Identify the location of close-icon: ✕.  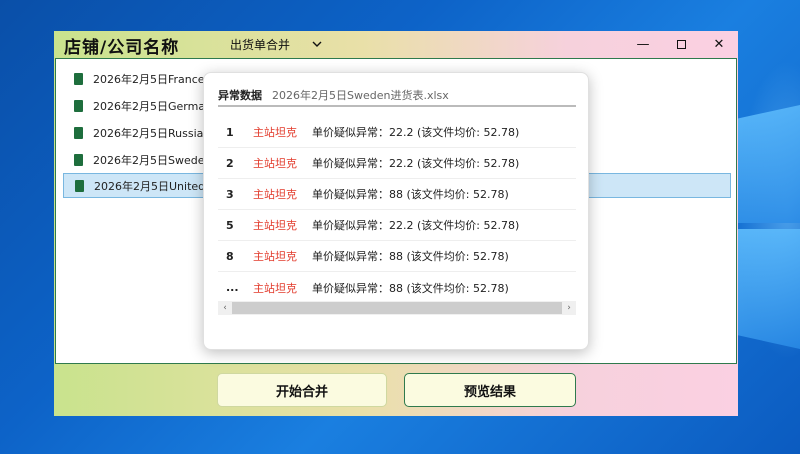
(719, 44).